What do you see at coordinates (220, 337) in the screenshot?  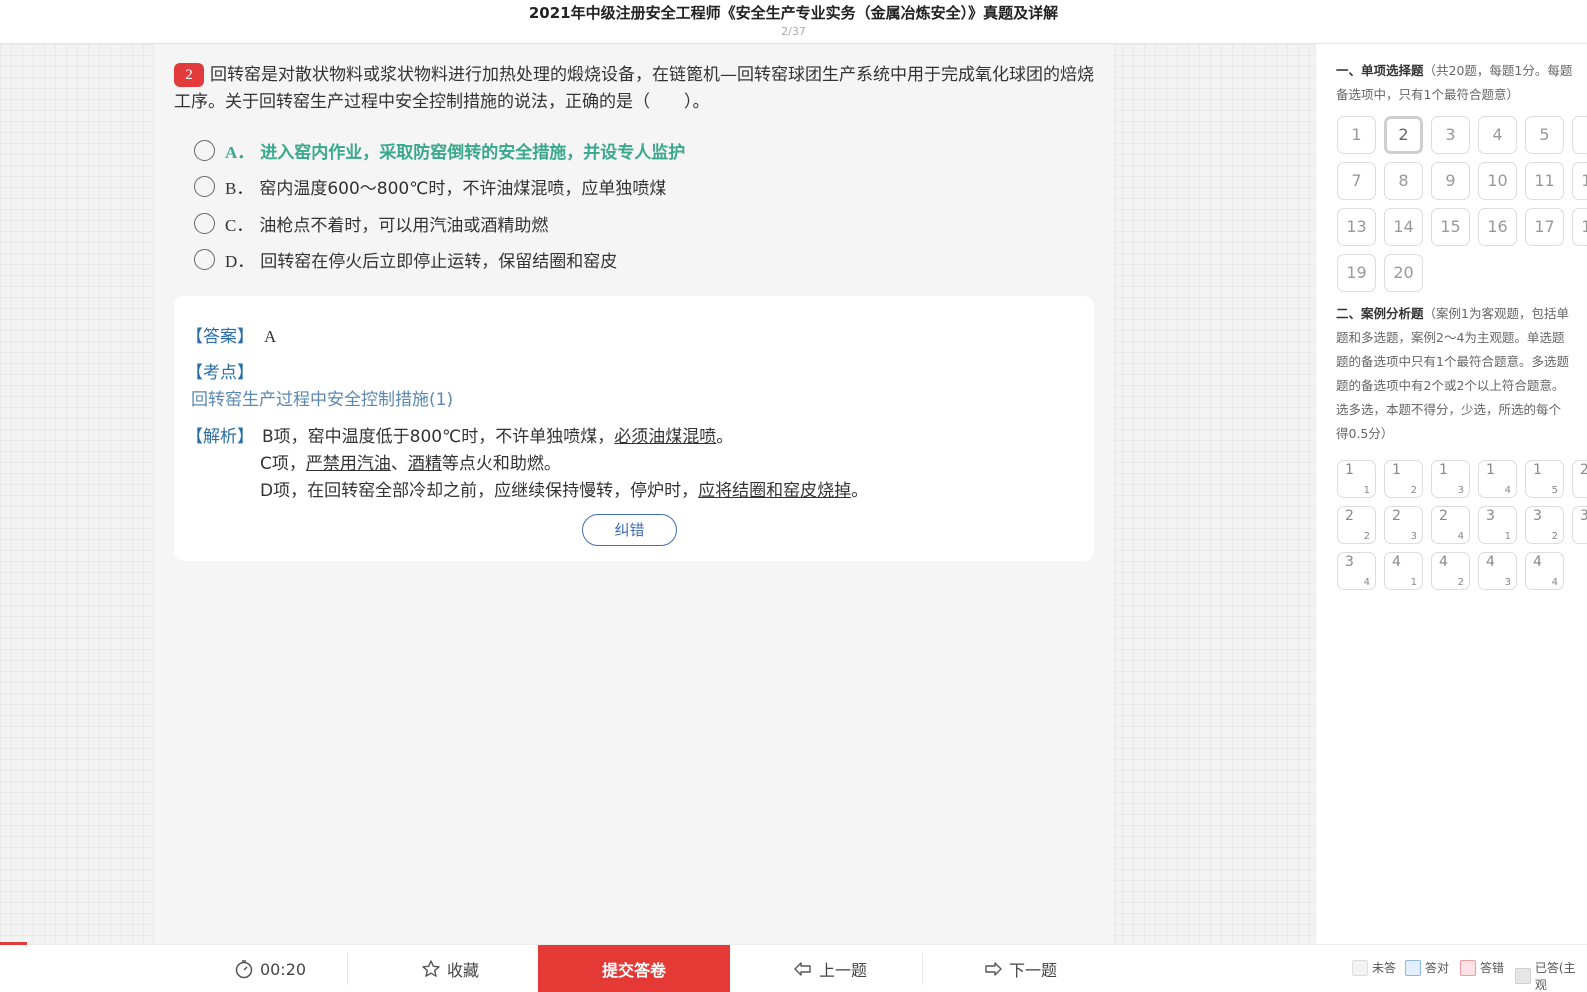 I see `answer-tag: 【答案】` at bounding box center [220, 337].